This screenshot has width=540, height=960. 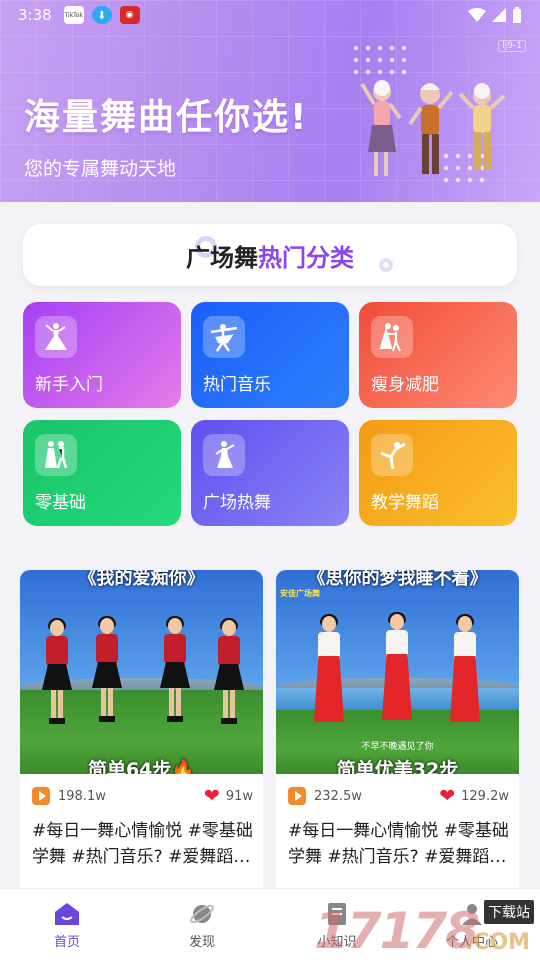 I want to click on ballet-dancer-icon, so click(x=224, y=337).